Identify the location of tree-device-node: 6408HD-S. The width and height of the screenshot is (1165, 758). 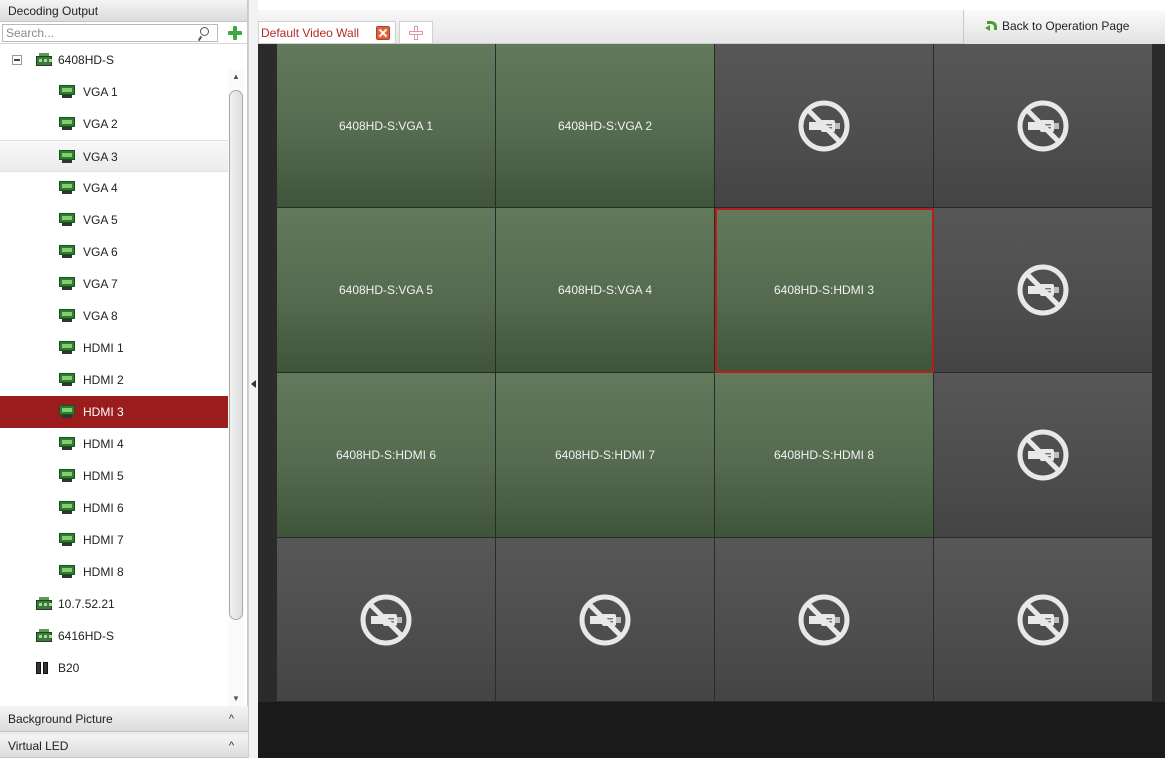
(114, 60).